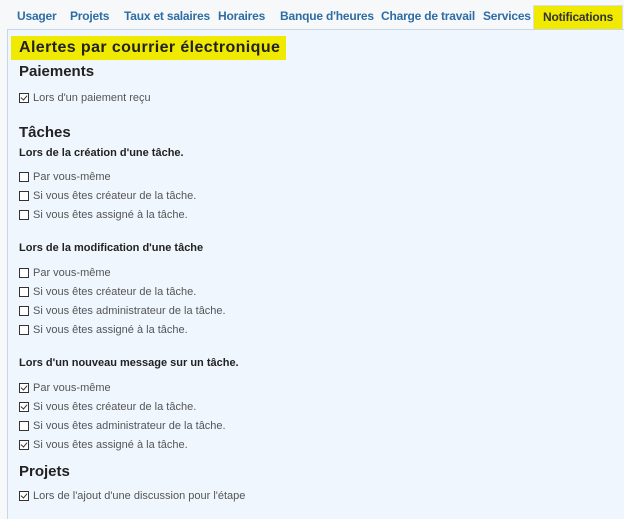  I want to click on tab-horaires: Horaires, so click(241, 15).